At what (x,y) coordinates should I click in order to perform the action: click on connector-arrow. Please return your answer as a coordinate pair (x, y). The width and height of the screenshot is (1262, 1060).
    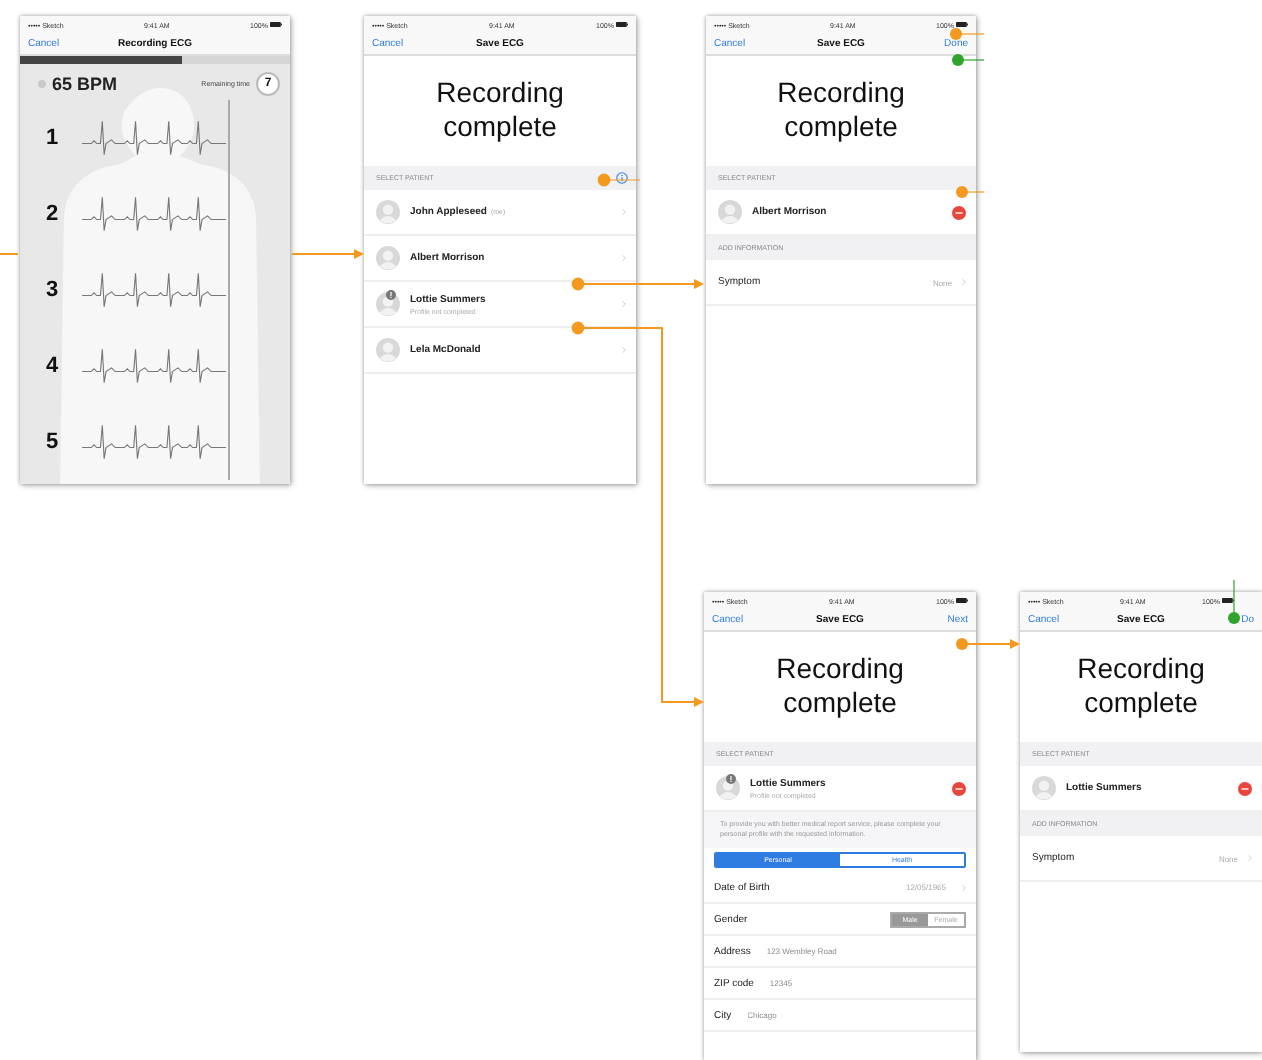
    Looking at the image, I should click on (327, 254).